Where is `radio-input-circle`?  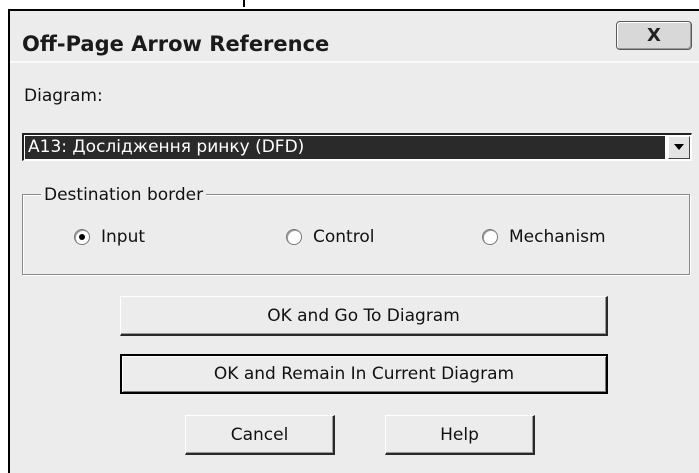 radio-input-circle is located at coordinates (82, 237).